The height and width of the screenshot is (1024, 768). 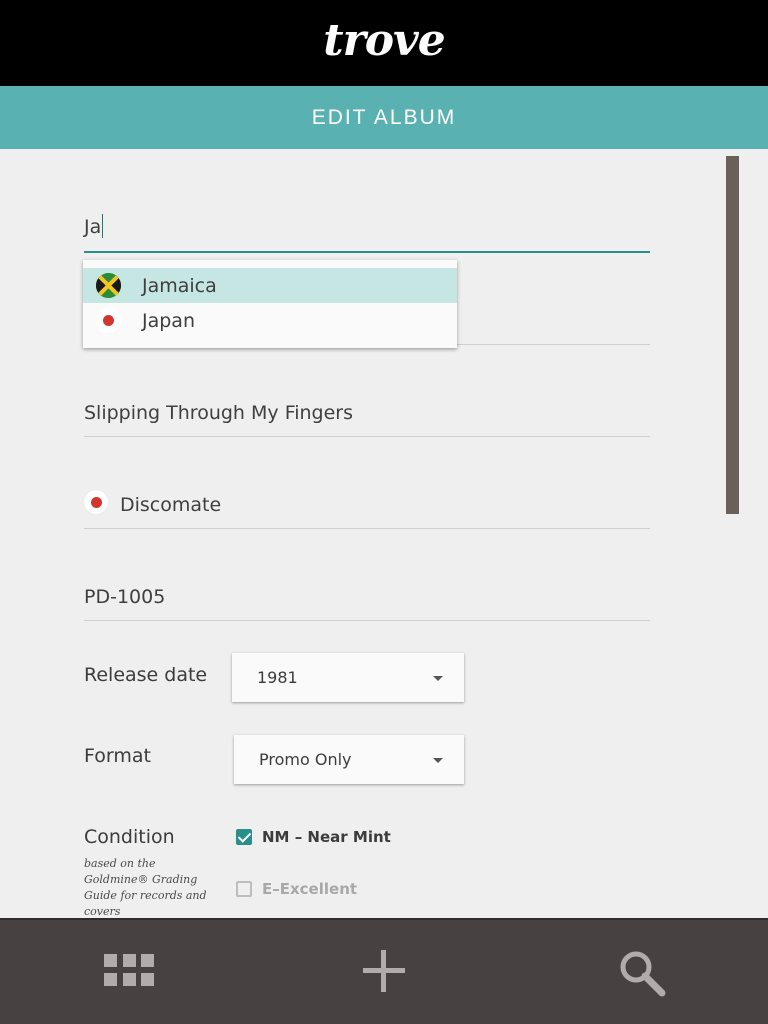 I want to click on country-input-value: Ja, so click(x=93, y=227).